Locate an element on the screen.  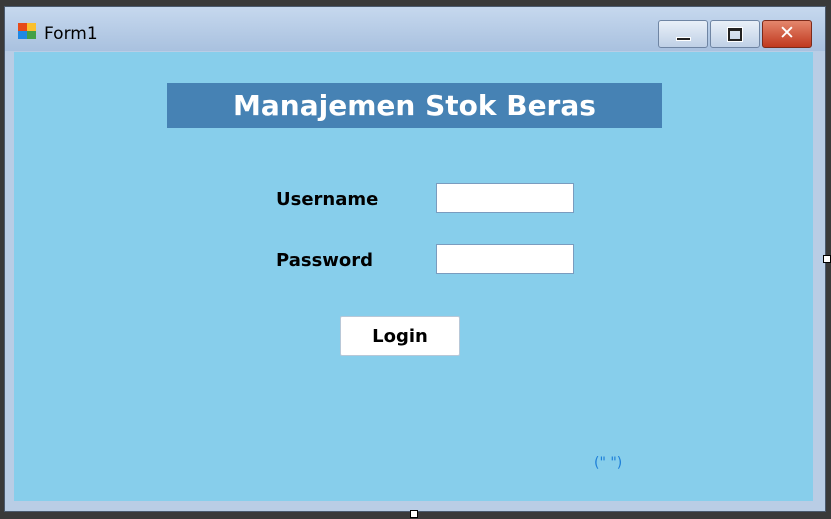
heading-banner: Manajemen Stok Beras is located at coordinates (414, 105).